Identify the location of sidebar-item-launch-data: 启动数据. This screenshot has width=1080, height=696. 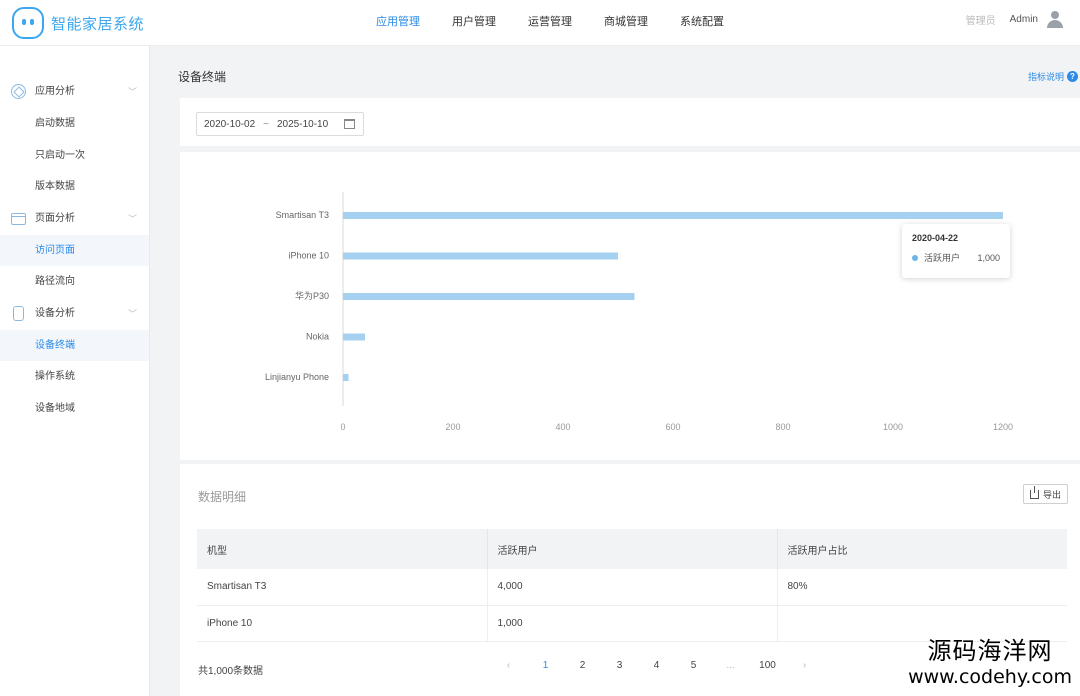
(74, 124).